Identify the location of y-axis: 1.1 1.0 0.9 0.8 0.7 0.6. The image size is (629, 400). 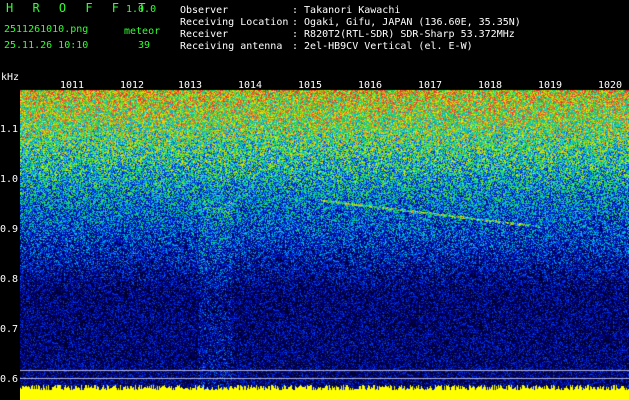
(10, 240).